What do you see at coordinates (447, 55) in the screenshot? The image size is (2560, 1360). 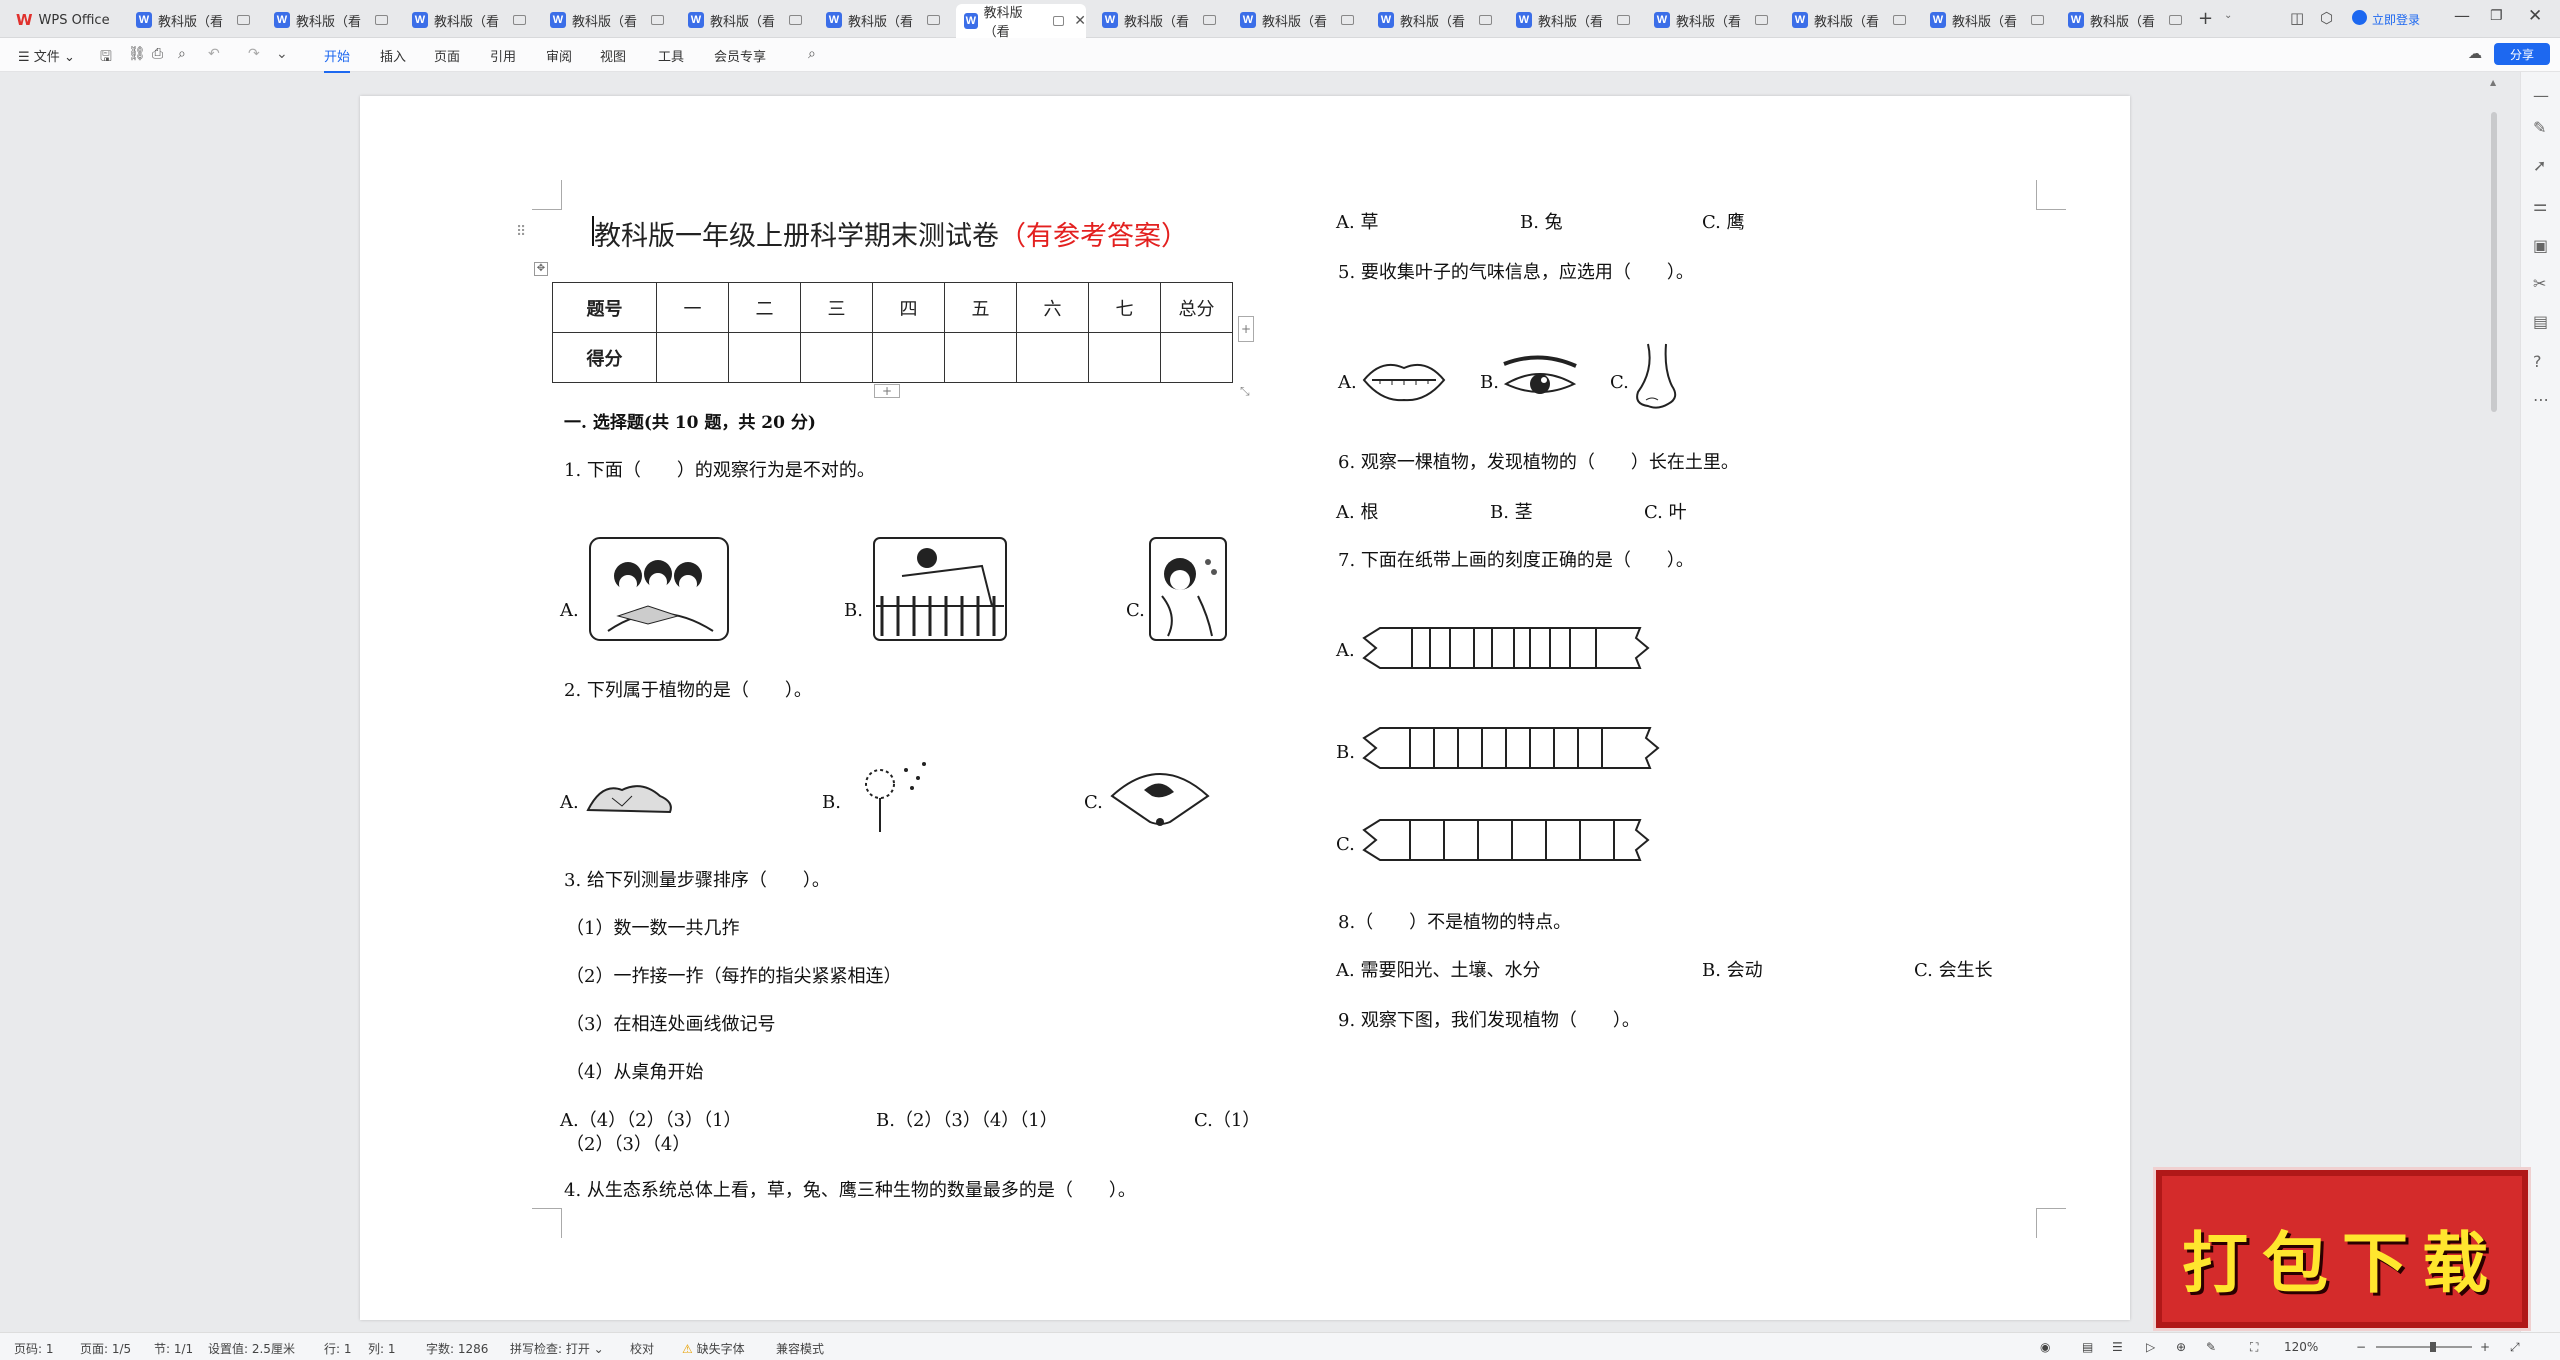 I see `menu-item: 页面` at bounding box center [447, 55].